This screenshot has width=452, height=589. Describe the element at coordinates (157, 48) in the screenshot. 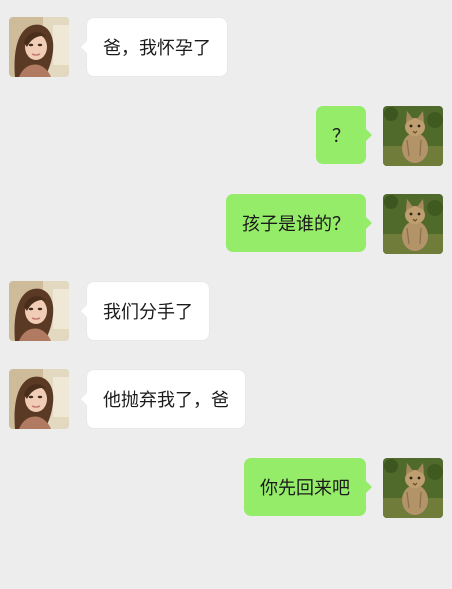

I see `message-text: 爸，我怀孕了` at that location.